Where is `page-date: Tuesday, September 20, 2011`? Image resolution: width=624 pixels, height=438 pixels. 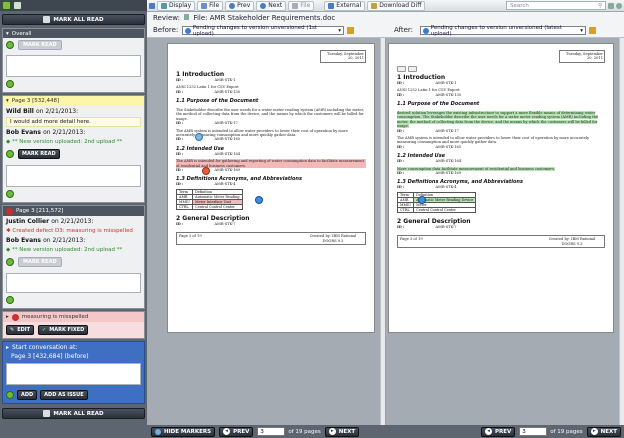 page-date: Tuesday, September 20, 2011 is located at coordinates (343, 56).